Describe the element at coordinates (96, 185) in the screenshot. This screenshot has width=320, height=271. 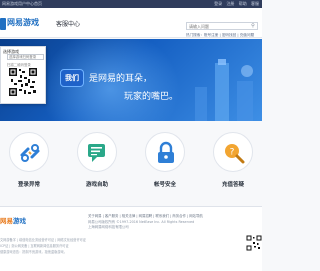
I see `service-game-self-help-label: 游戏自助` at that location.